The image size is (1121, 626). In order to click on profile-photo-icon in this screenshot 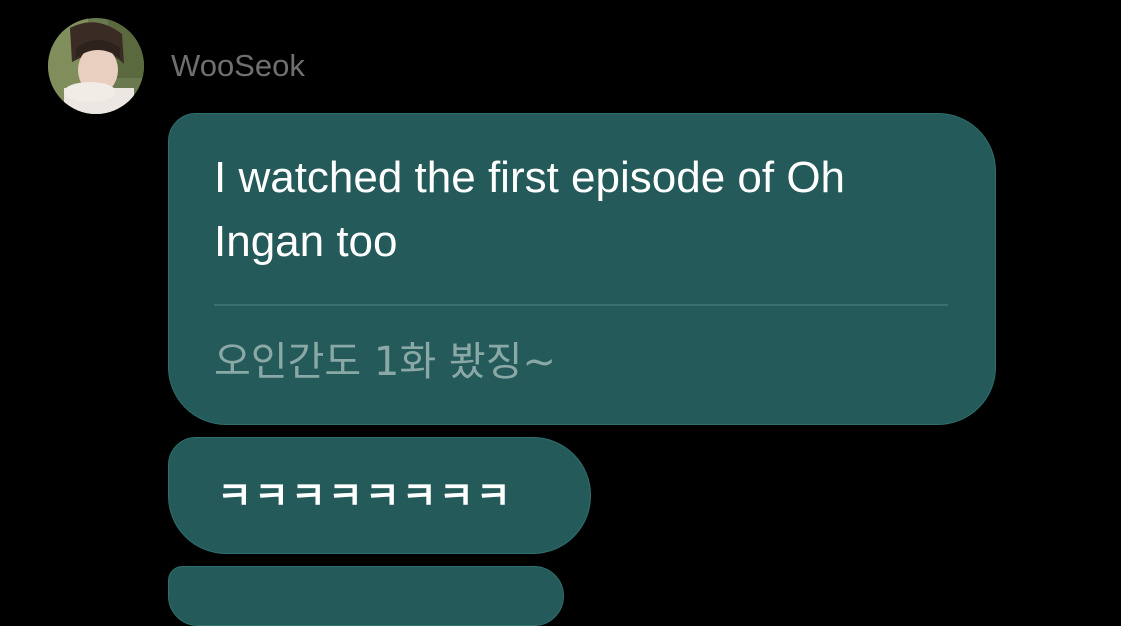, I will do `click(96, 66)`.